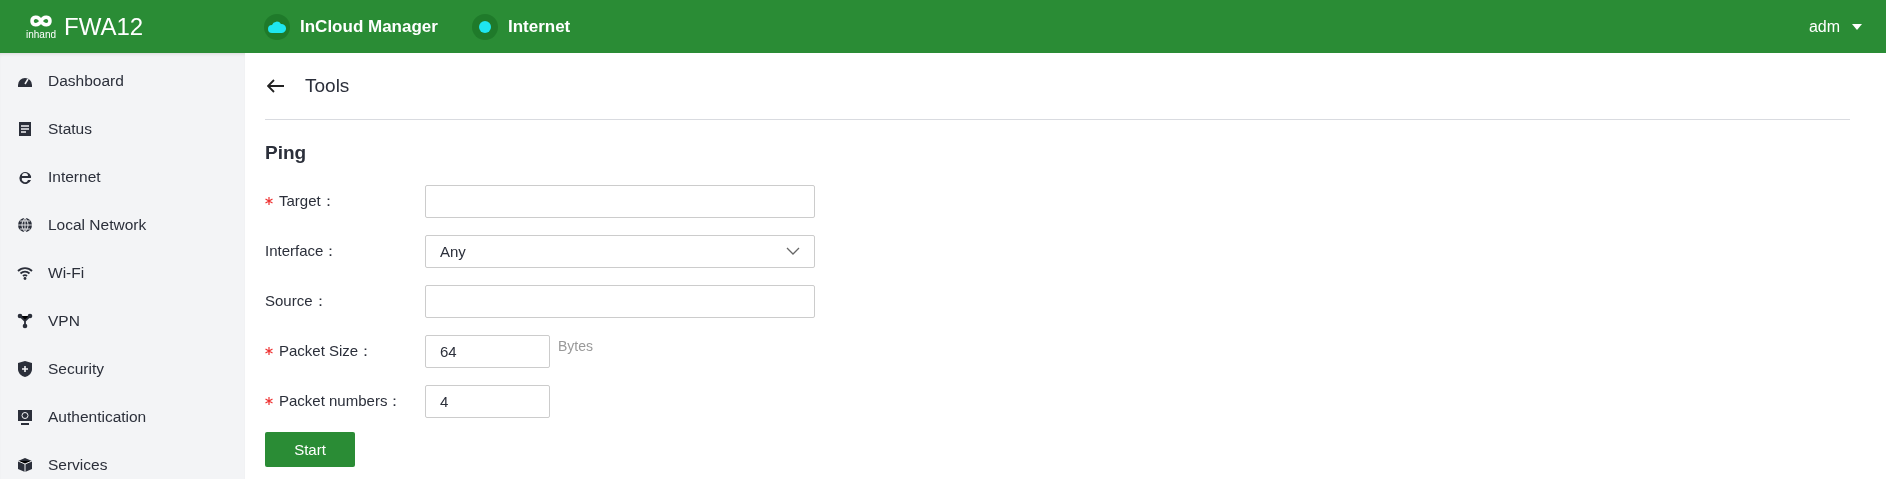 Image resolution: width=1886 pixels, height=479 pixels. Describe the element at coordinates (122, 81) in the screenshot. I see `sidebar-item: Dashboard` at that location.